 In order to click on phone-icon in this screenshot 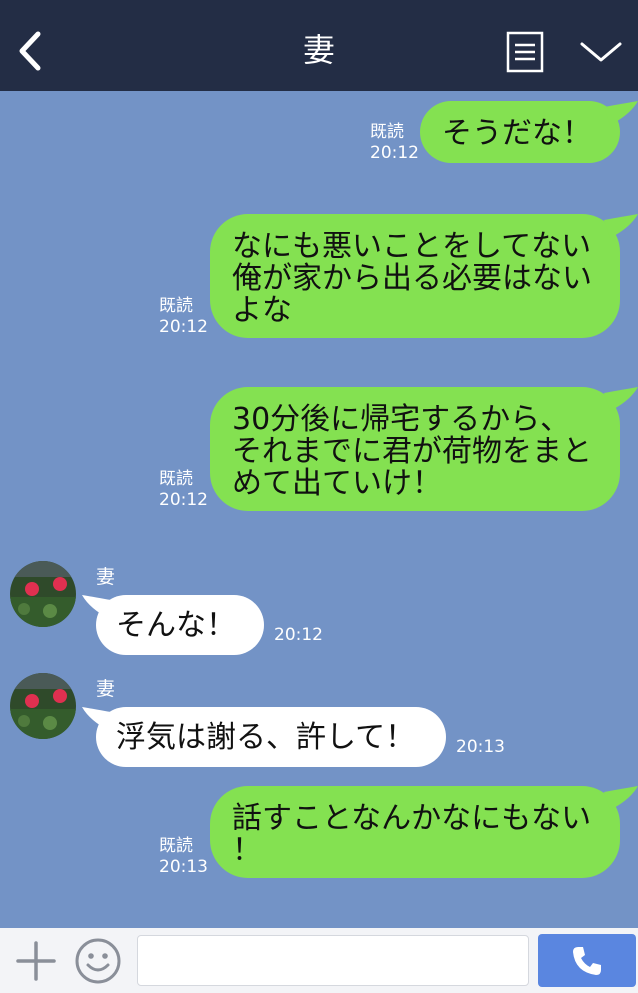, I will do `click(587, 961)`.